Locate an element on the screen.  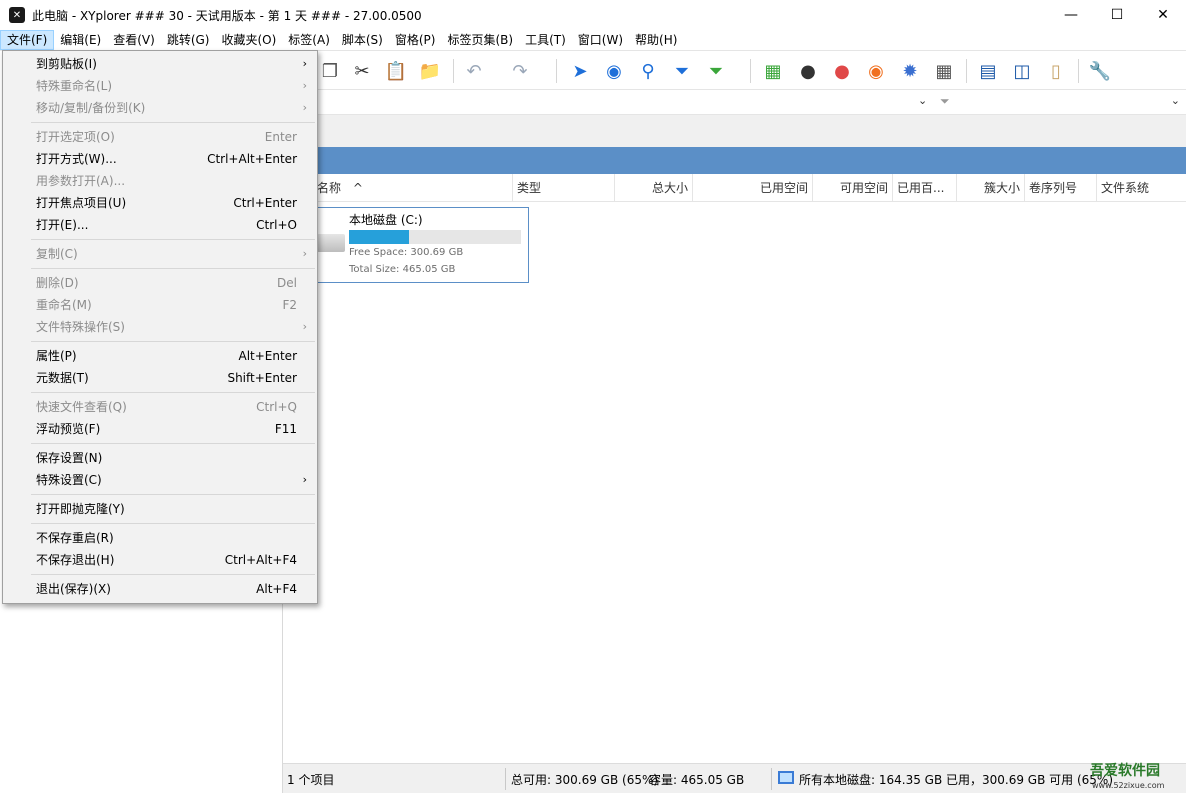
file-menu-item: 特殊设置(C) › is located at coordinates (160, 480).